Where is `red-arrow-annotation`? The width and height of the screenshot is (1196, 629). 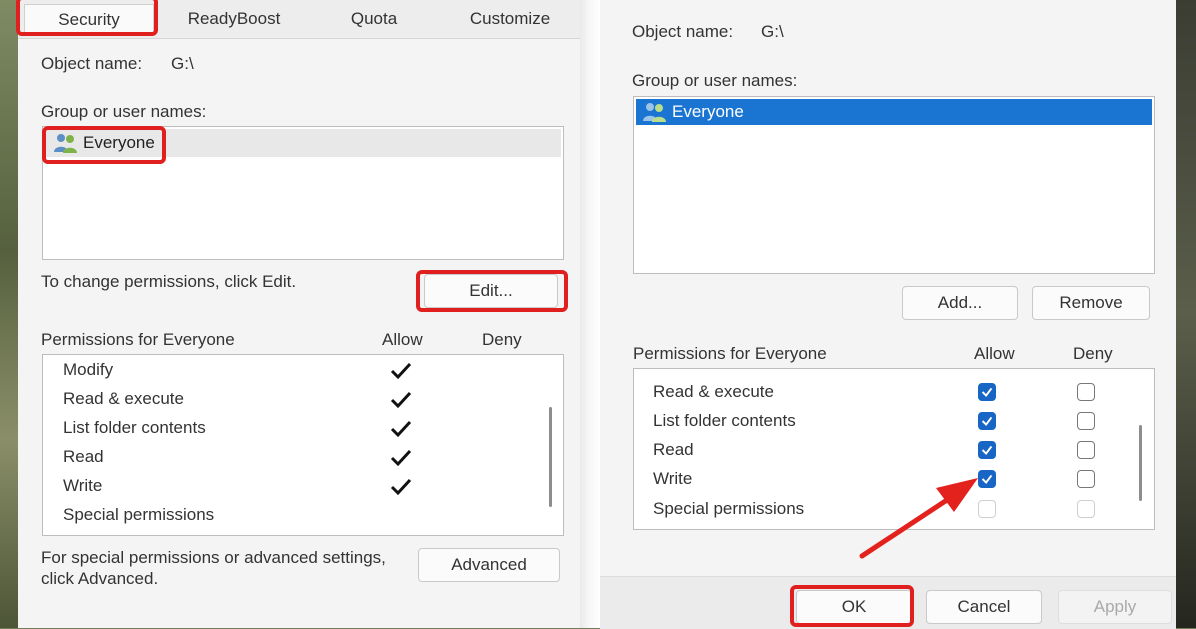
red-arrow-annotation is located at coordinates (918, 518).